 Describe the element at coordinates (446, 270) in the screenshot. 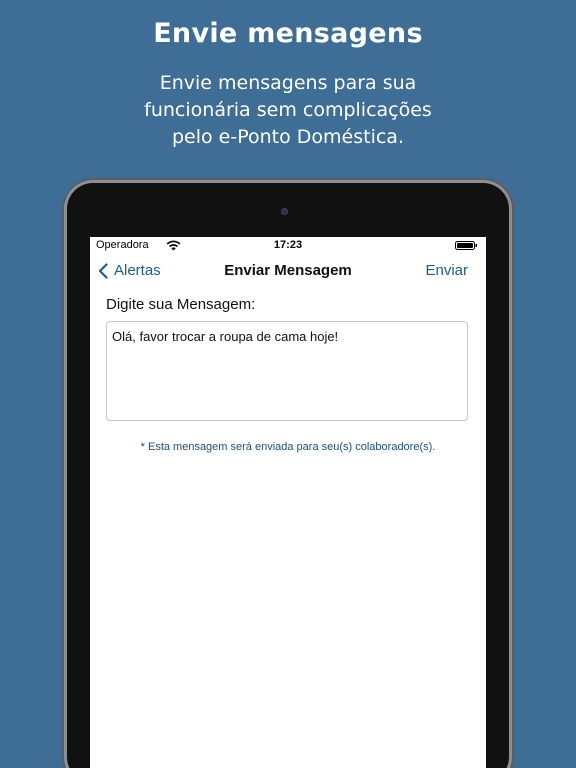

I see `send-button: Enviar` at that location.